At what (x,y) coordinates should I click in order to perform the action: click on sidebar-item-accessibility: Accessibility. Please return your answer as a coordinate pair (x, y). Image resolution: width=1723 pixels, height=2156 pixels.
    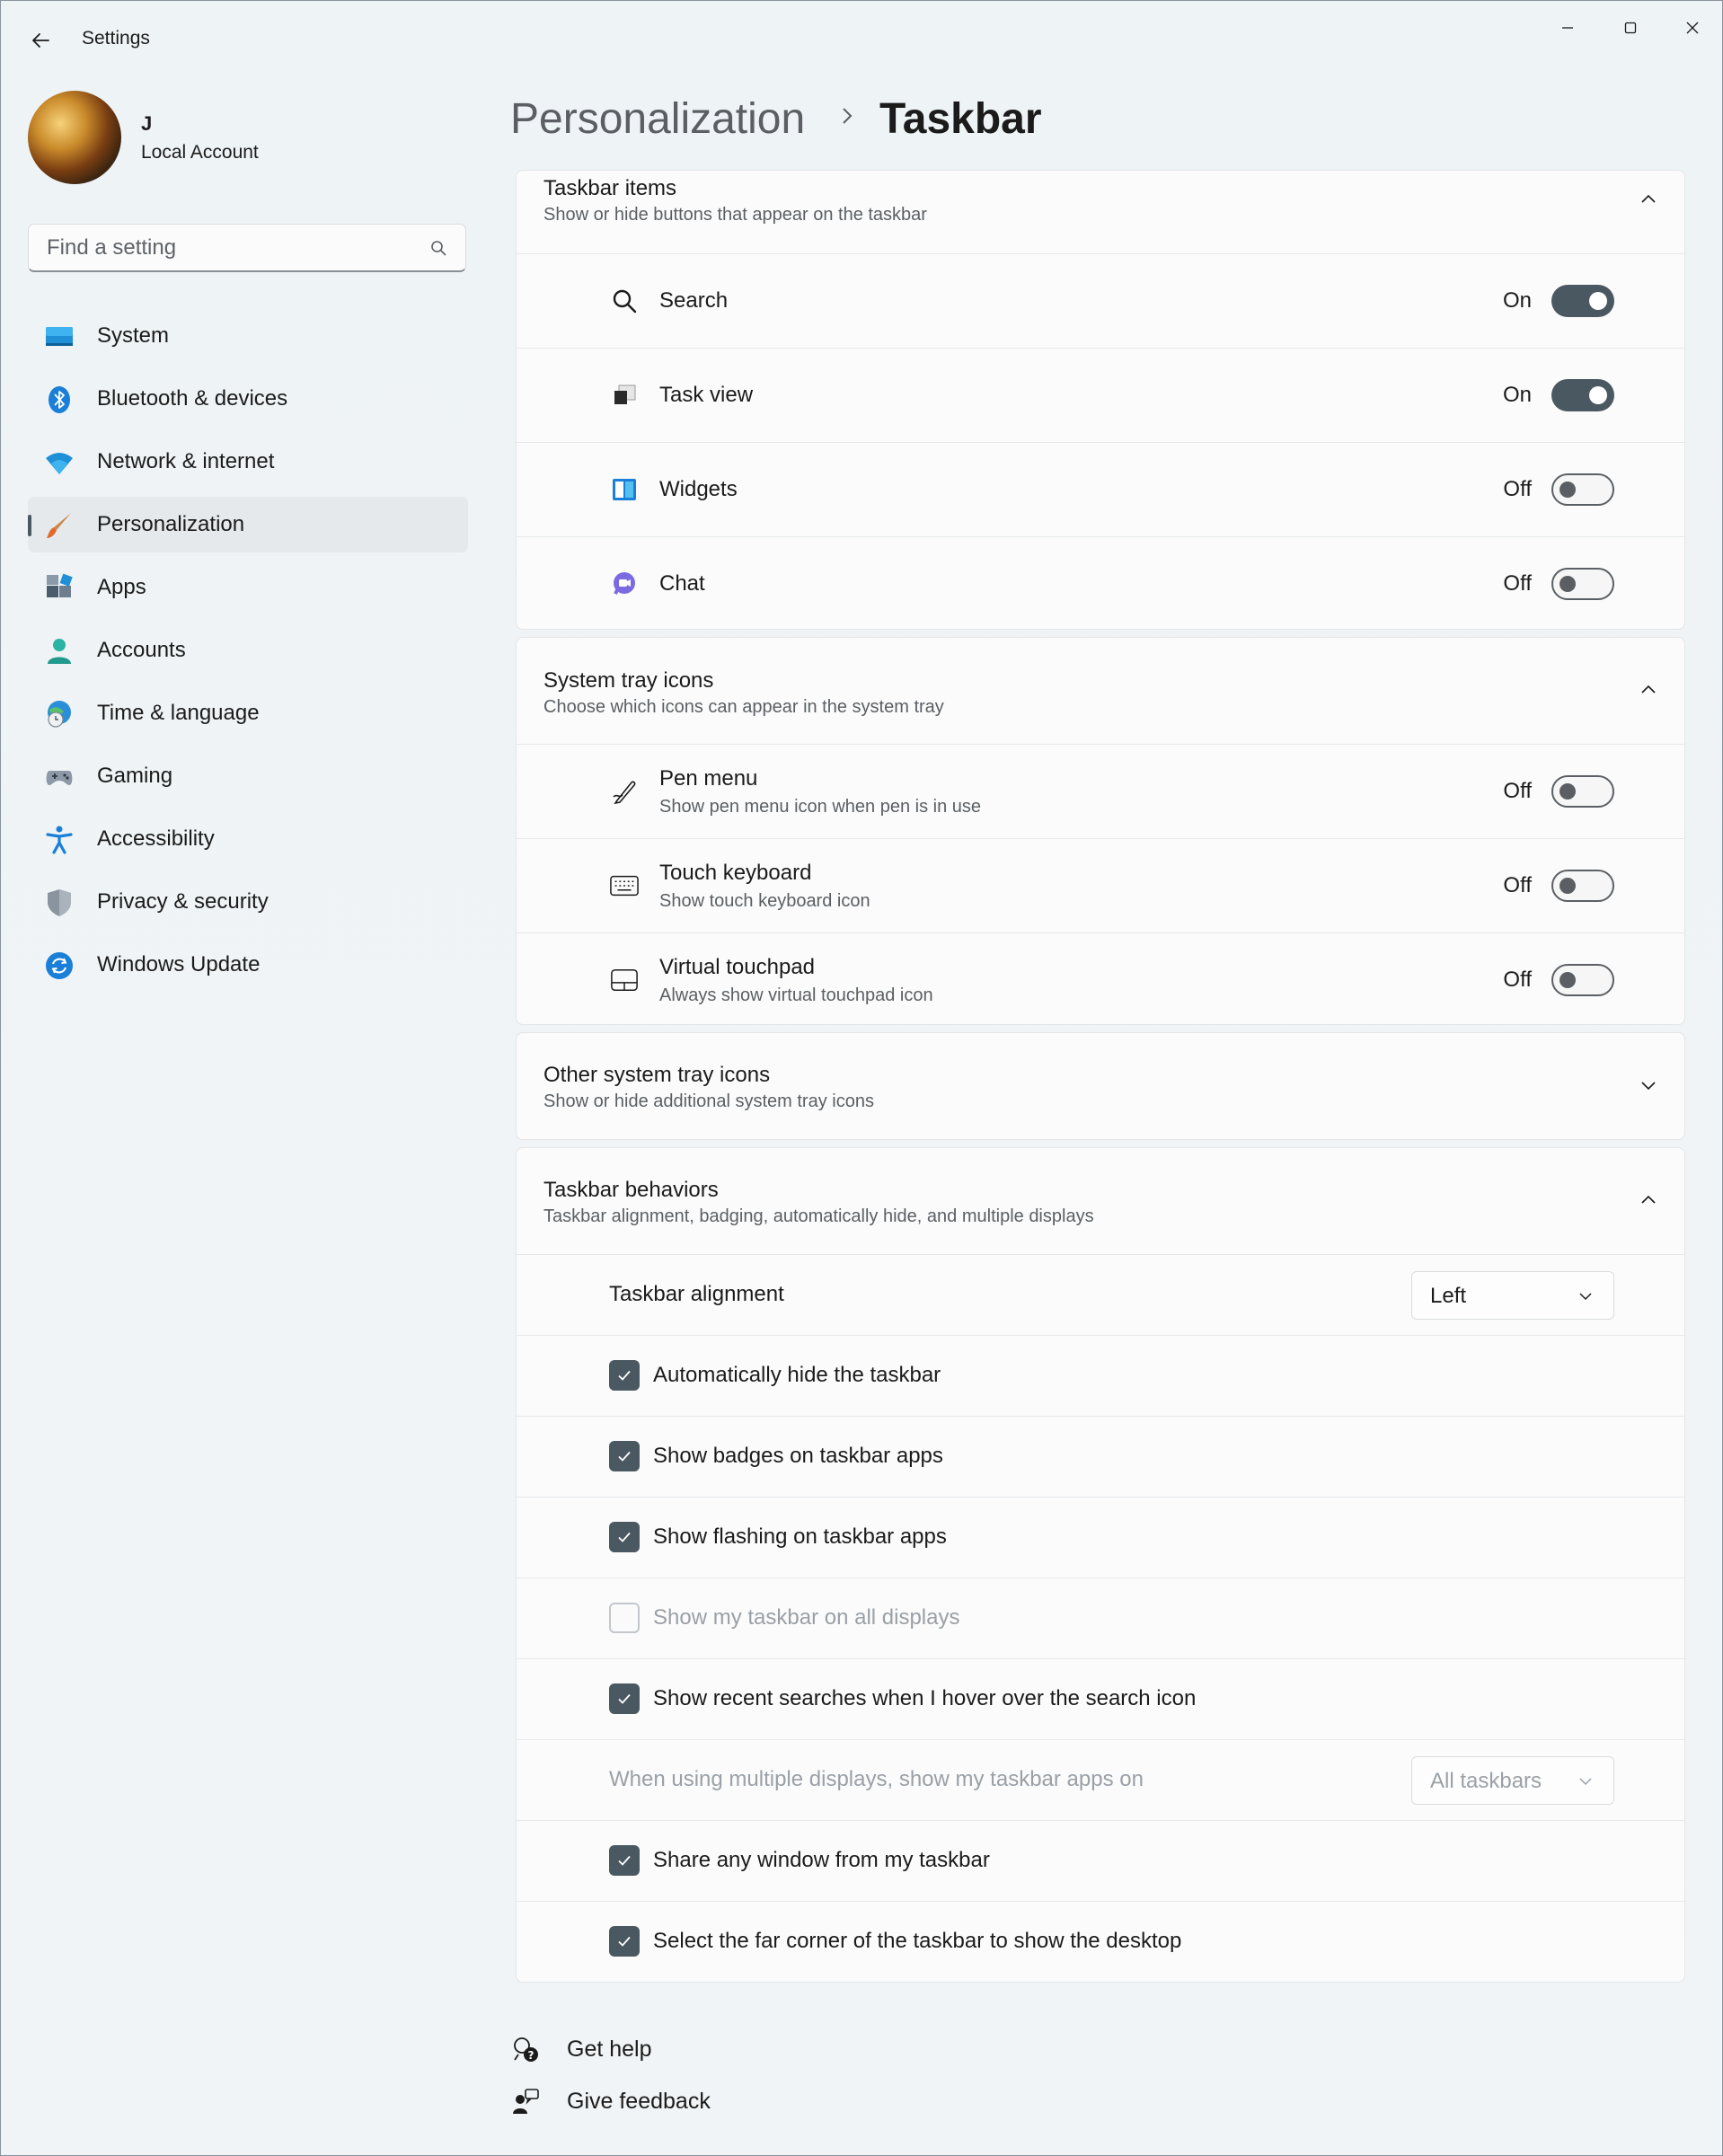
    Looking at the image, I should click on (248, 839).